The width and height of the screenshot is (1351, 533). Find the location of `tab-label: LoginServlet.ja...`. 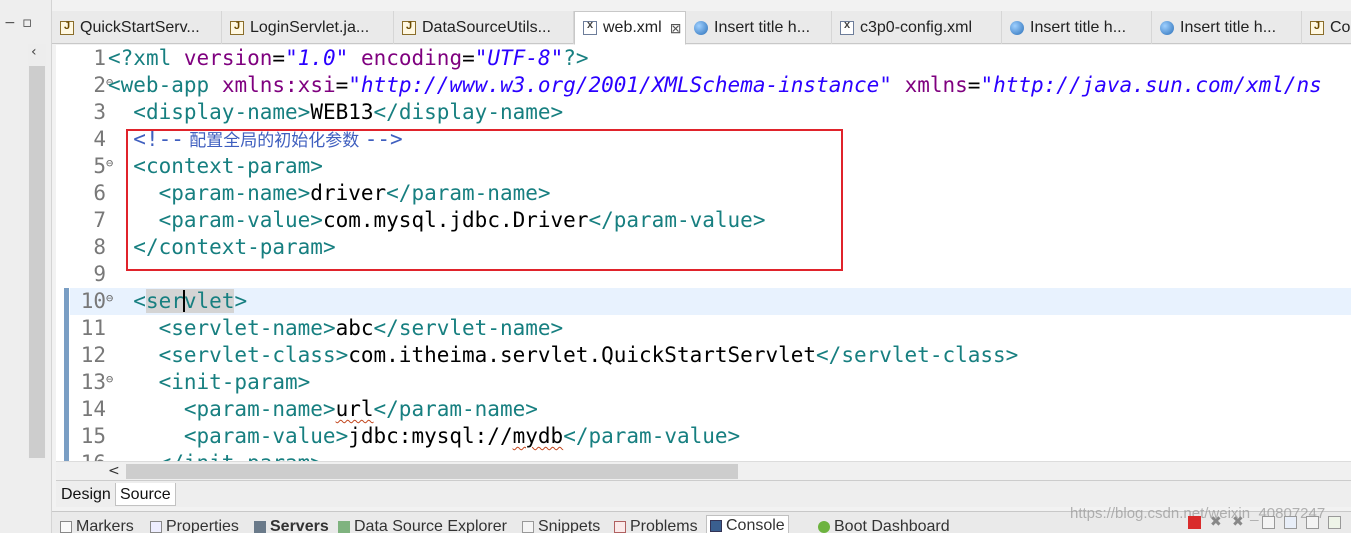

tab-label: LoginServlet.ja... is located at coordinates (310, 27).